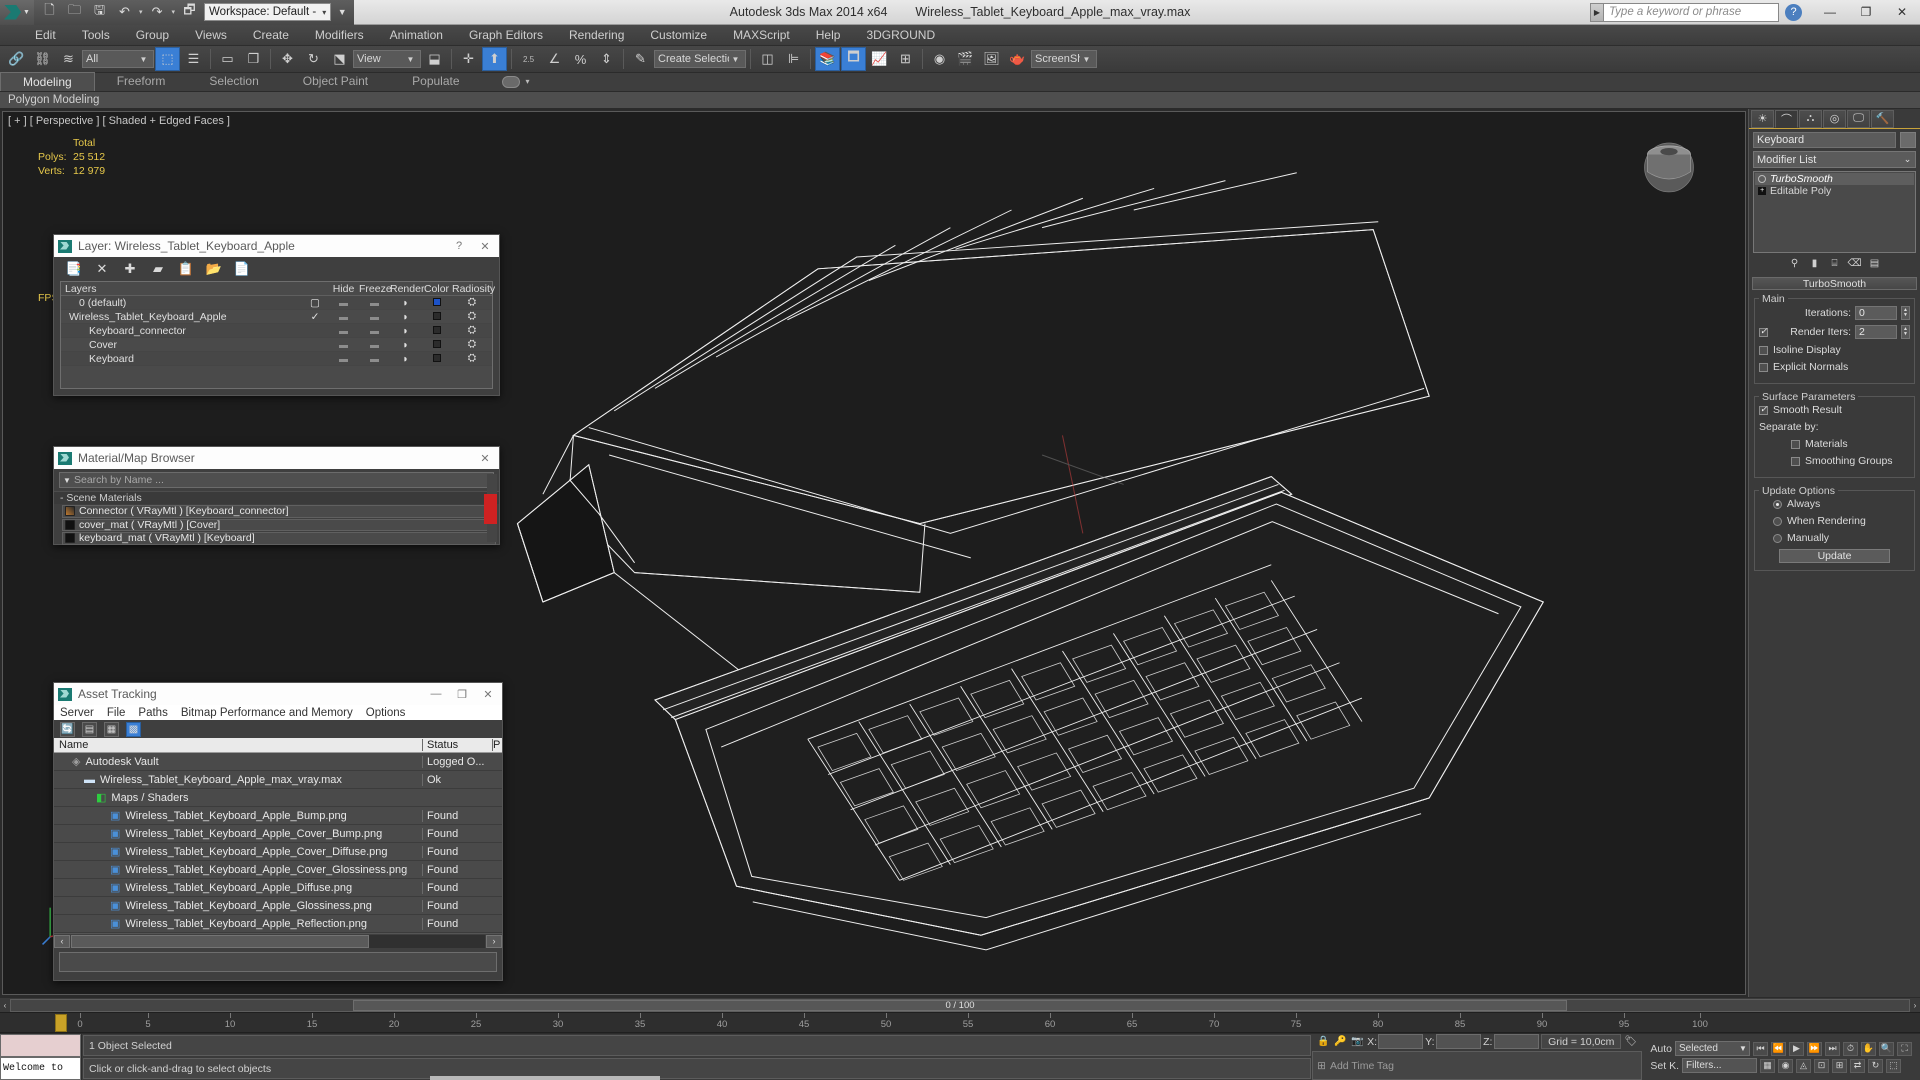 This screenshot has width=1920, height=1080. Describe the element at coordinates (47, 81) in the screenshot. I see `tab-modeling: Modeling` at that location.